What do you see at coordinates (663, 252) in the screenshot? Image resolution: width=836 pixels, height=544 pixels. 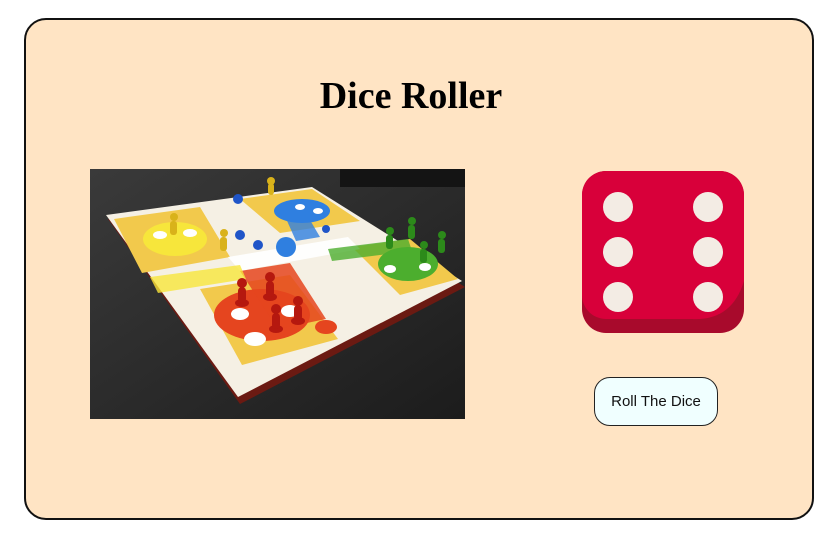 I see `dice-six-icon` at bounding box center [663, 252].